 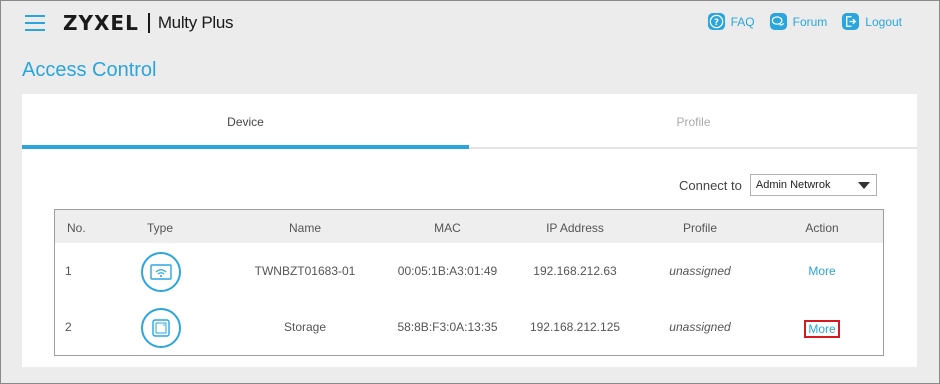 I want to click on row-no: 2, so click(x=68, y=327).